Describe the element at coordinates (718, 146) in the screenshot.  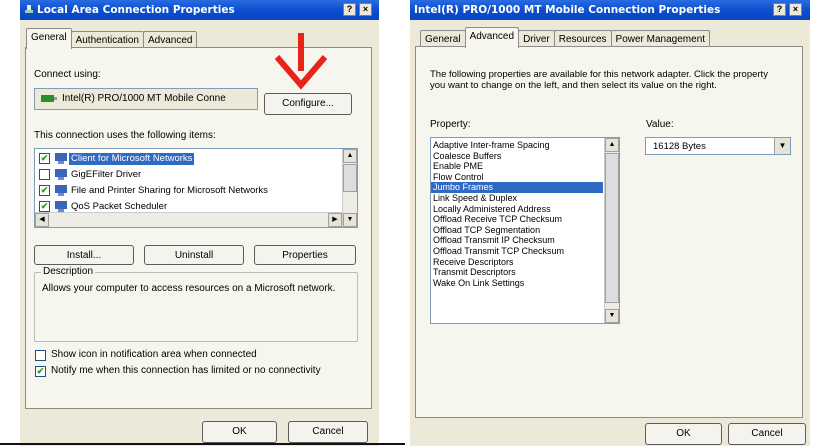
I see `value-dropdown: 16128 Bytes ▼` at that location.